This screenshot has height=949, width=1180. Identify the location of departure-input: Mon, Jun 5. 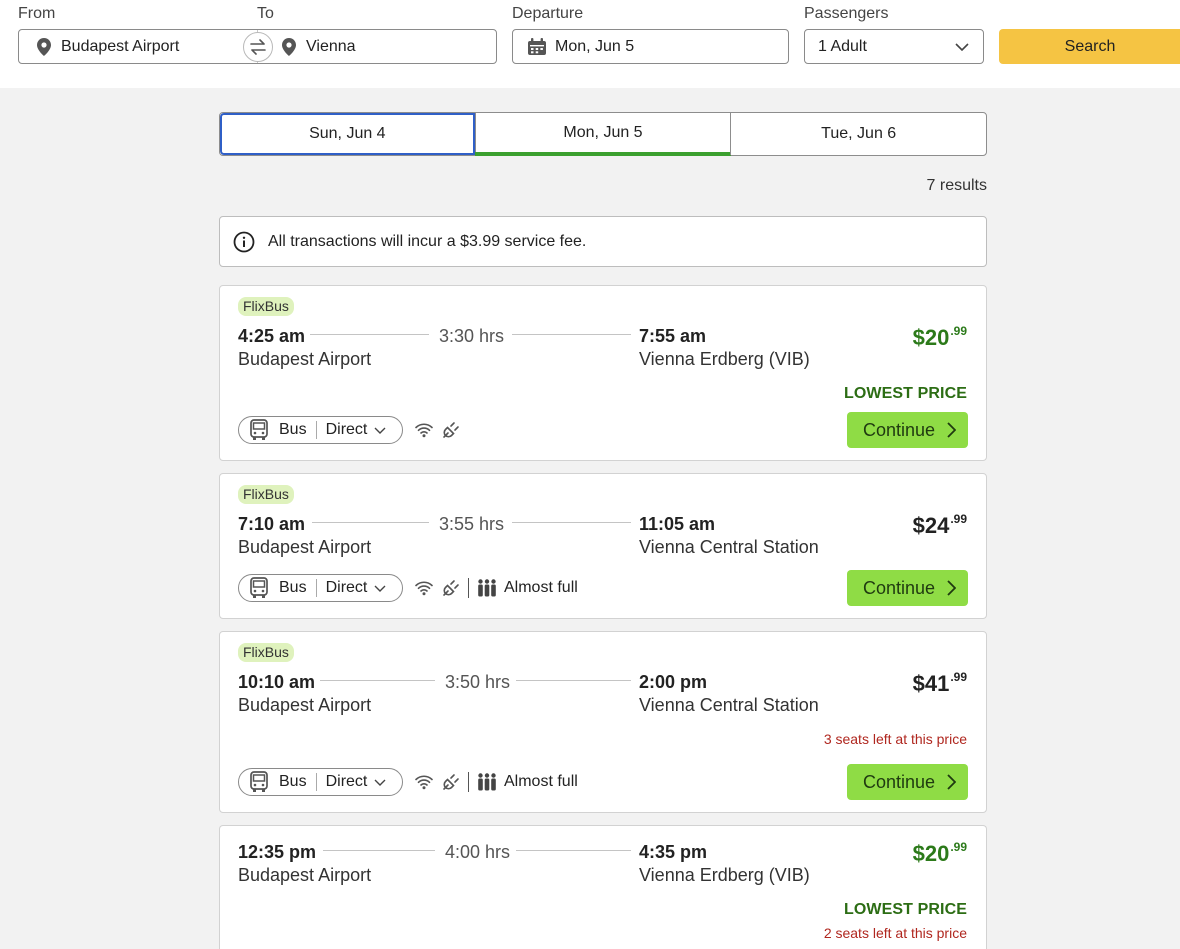
(650, 46).